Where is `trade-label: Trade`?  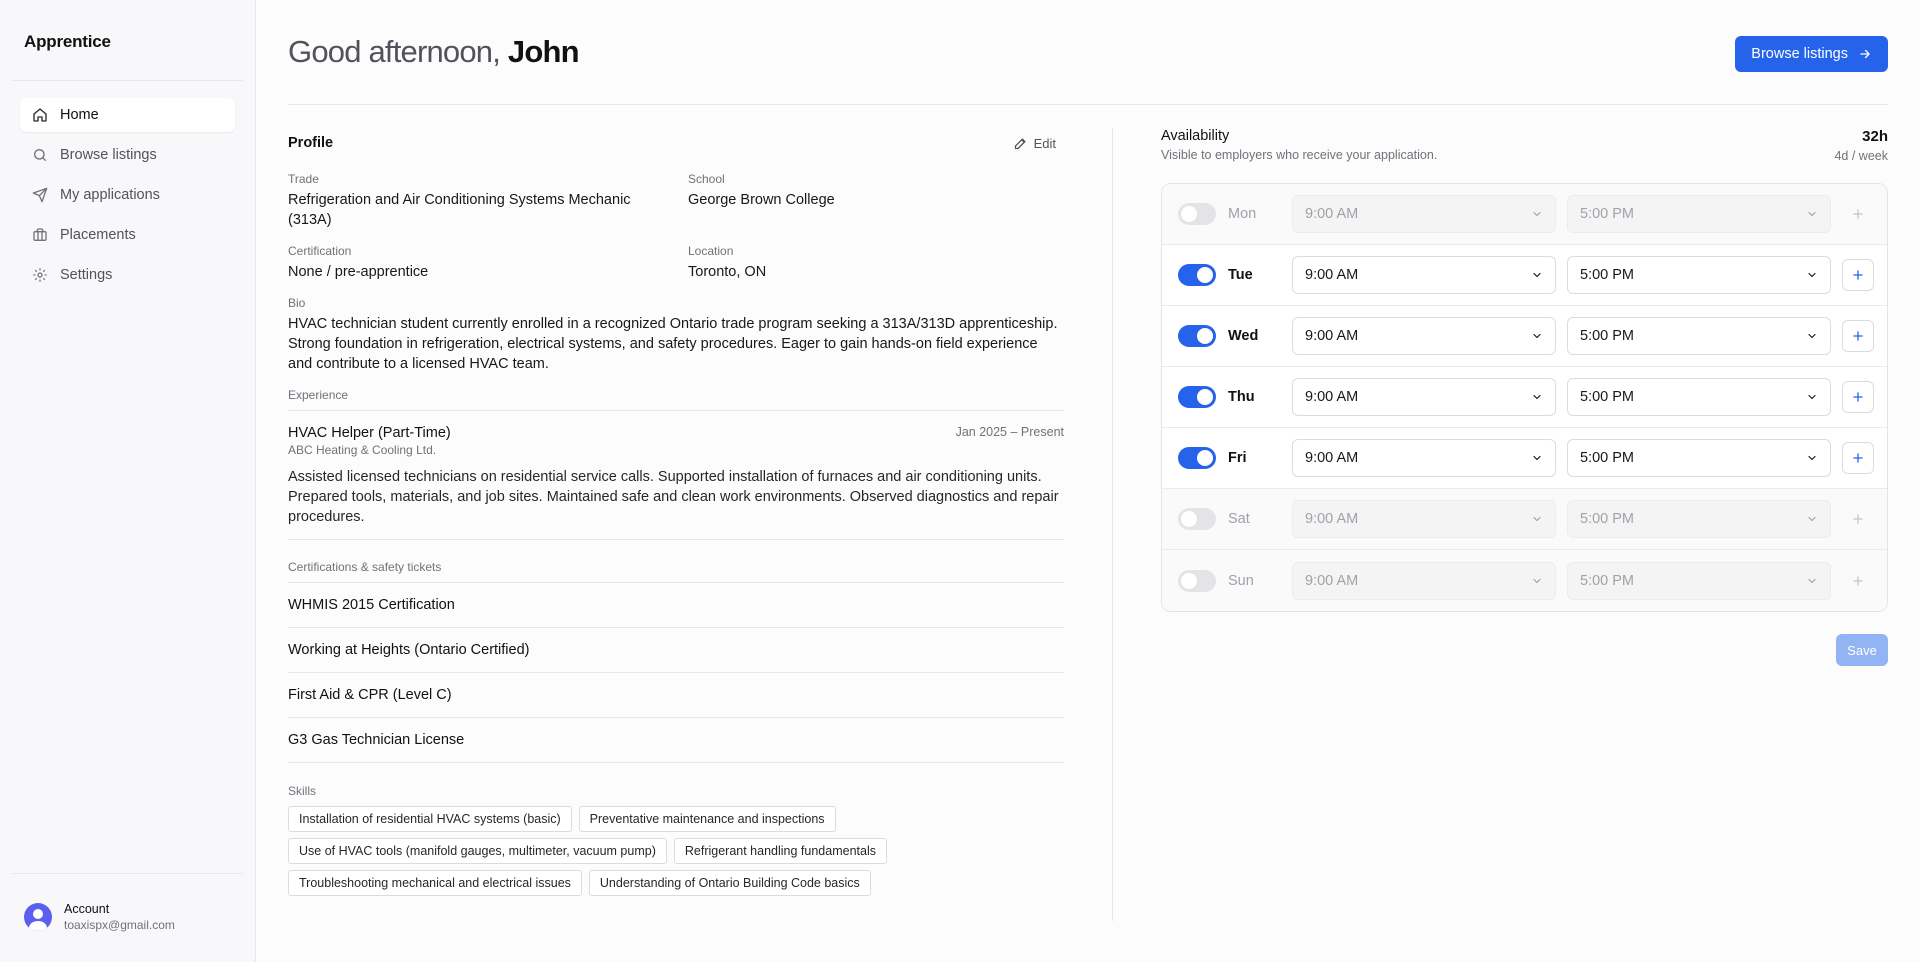
trade-label: Trade is located at coordinates (303, 179).